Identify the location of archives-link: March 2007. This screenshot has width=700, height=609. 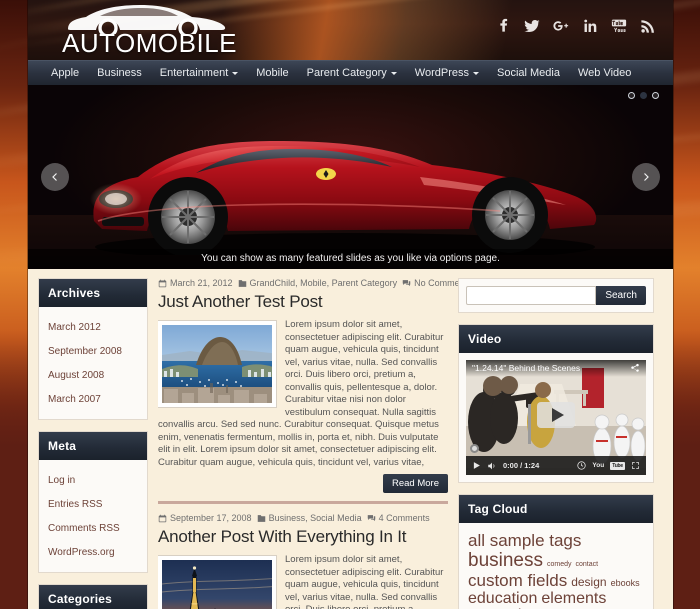
(74, 399).